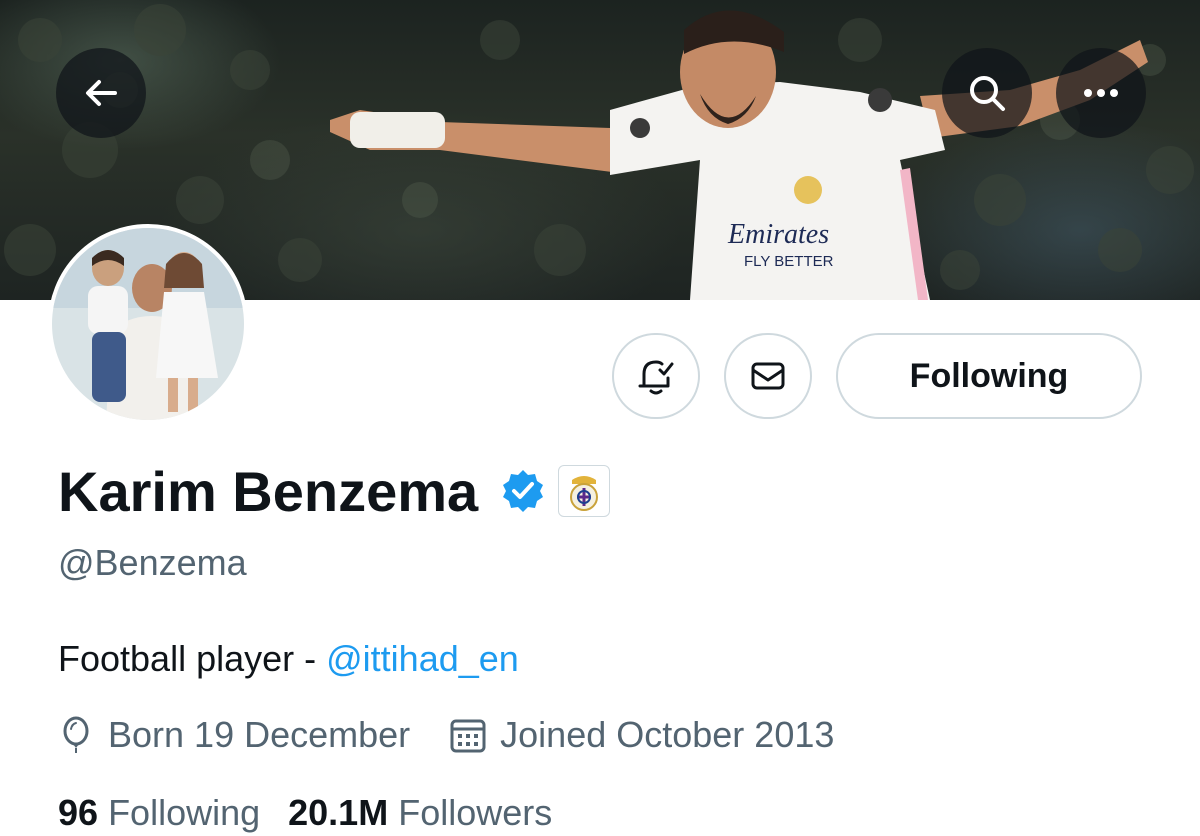 This screenshot has width=1200, height=836. Describe the element at coordinates (192, 658) in the screenshot. I see `bio-text: Football player -` at that location.